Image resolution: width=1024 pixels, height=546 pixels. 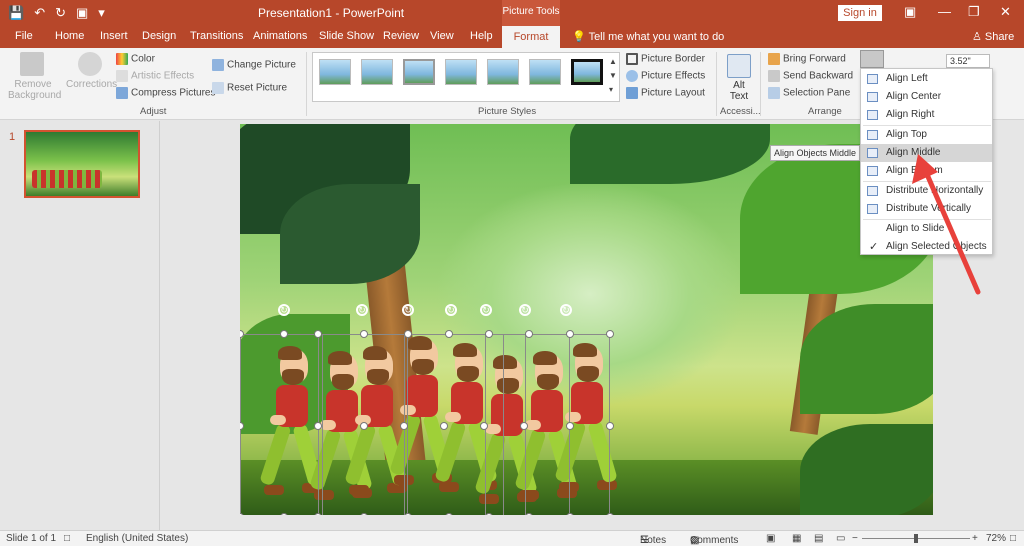 What do you see at coordinates (67, 538) in the screenshot?
I see `spell-check-icon: □` at bounding box center [67, 538].